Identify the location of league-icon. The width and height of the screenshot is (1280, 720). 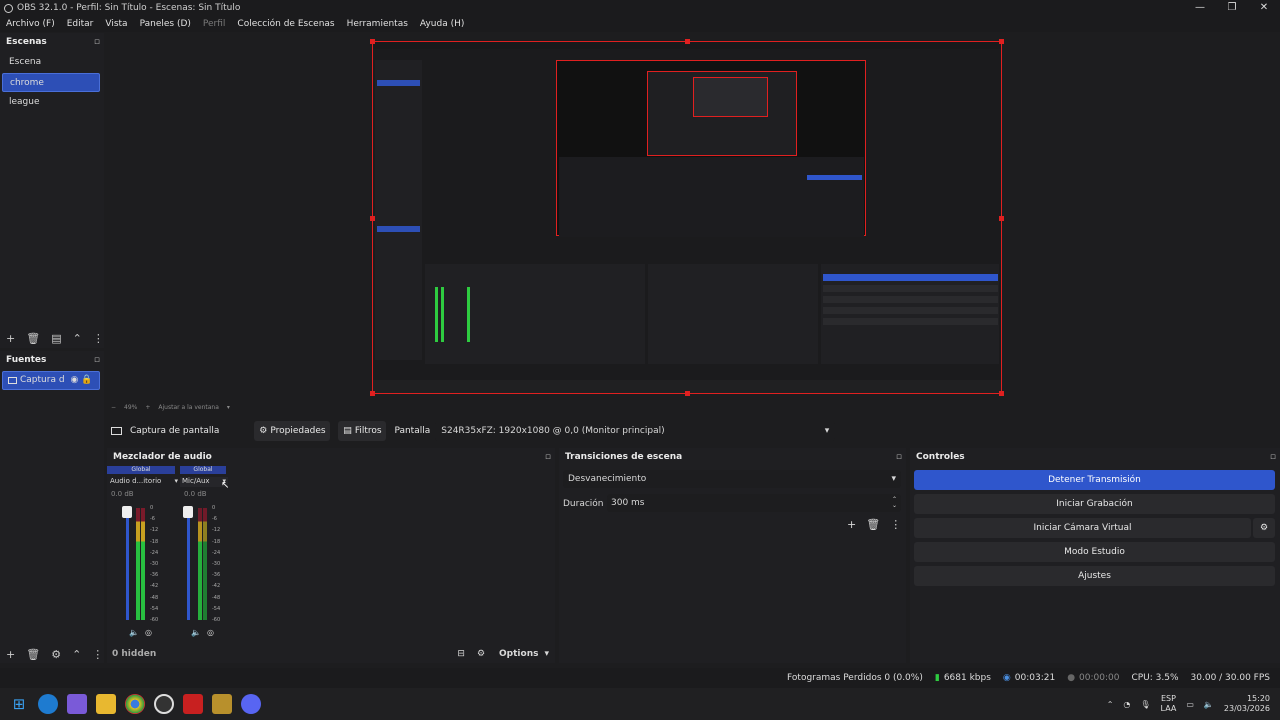
(222, 704).